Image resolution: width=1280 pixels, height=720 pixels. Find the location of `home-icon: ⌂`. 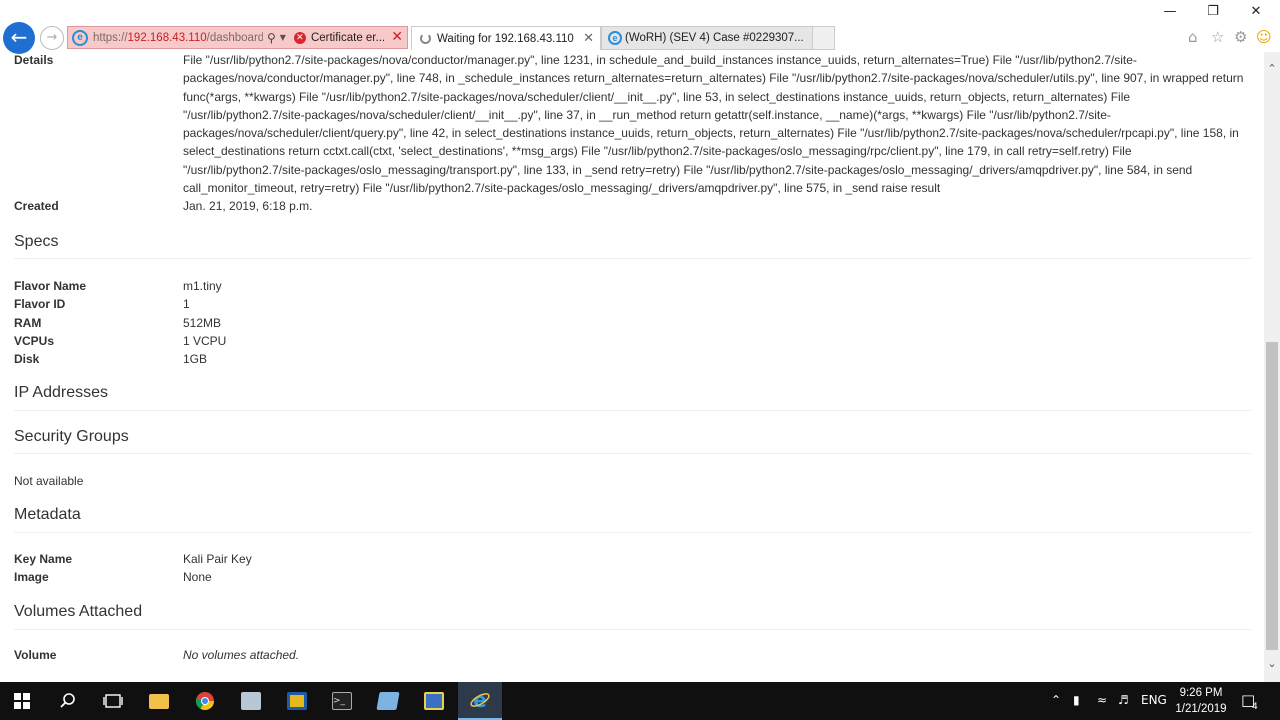

home-icon: ⌂ is located at coordinates (1193, 37).